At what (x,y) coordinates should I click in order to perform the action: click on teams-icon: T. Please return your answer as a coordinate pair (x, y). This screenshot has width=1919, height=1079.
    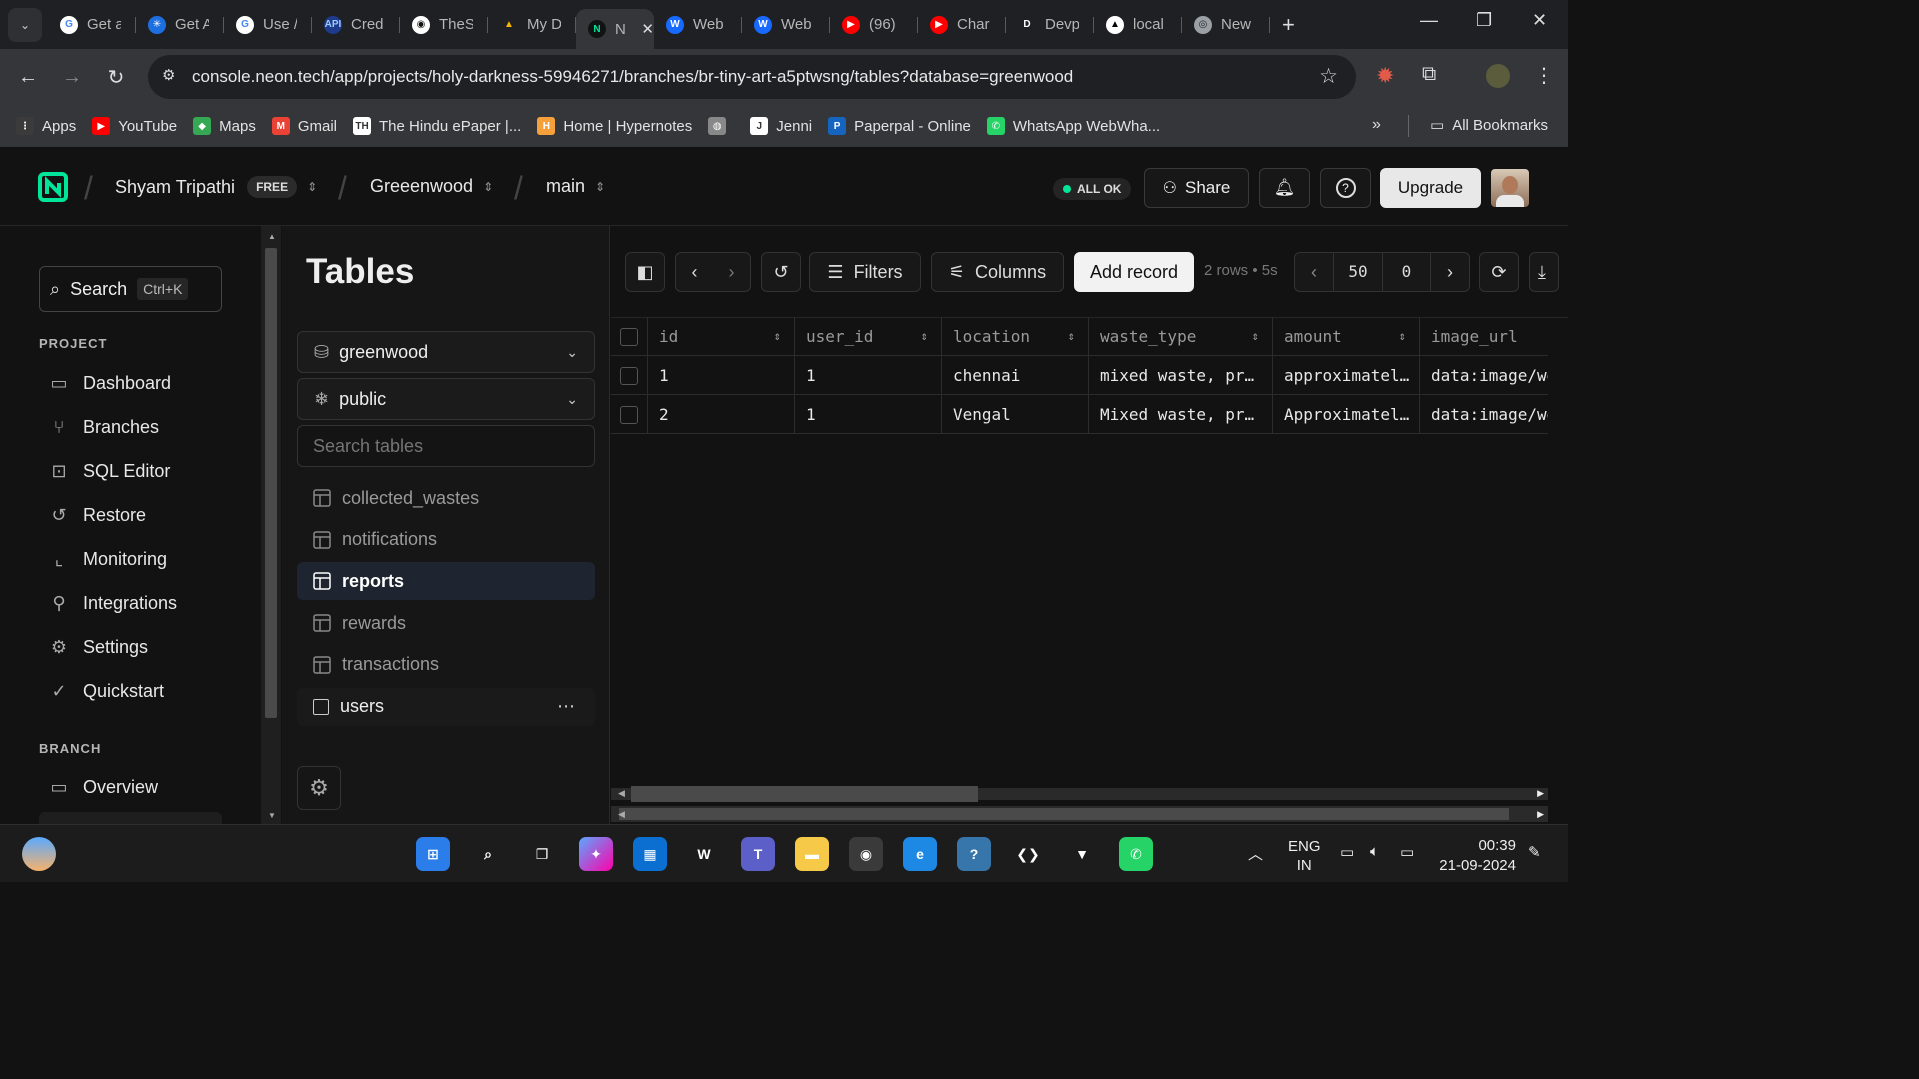
    Looking at the image, I should click on (758, 854).